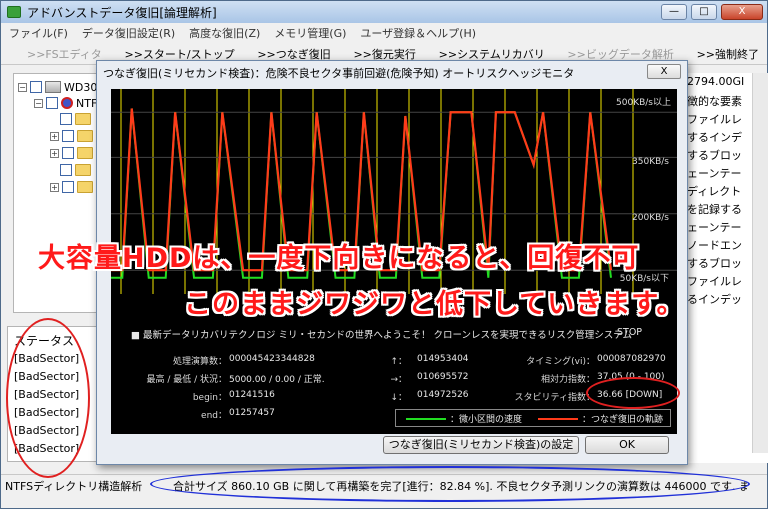 The width and height of the screenshot is (768, 509). Describe the element at coordinates (650, 162) in the screenshot. I see `y-tick-label: 350KB/s` at that location.